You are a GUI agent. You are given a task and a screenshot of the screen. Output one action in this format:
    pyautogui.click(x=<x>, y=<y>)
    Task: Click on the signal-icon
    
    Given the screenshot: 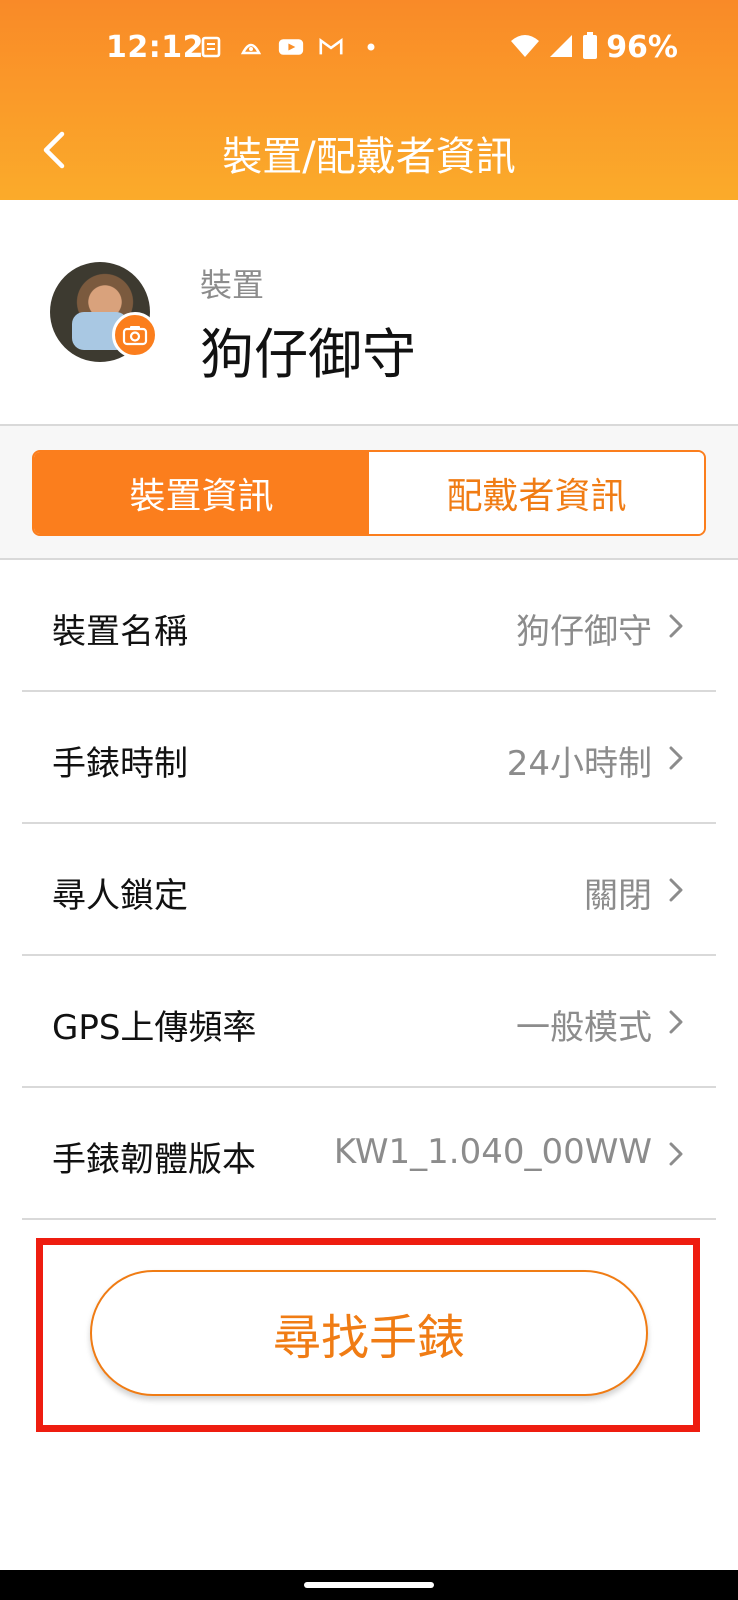 What is the action you would take?
    pyautogui.click(x=561, y=48)
    